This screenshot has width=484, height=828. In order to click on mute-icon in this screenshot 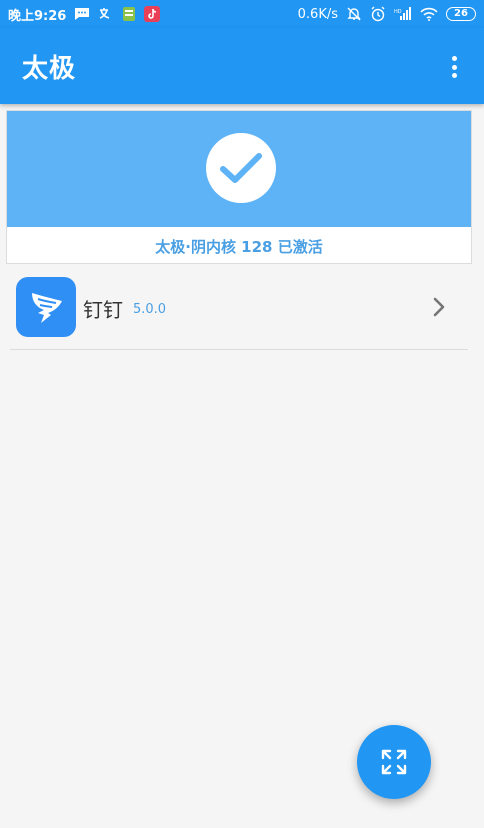, I will do `click(354, 14)`.